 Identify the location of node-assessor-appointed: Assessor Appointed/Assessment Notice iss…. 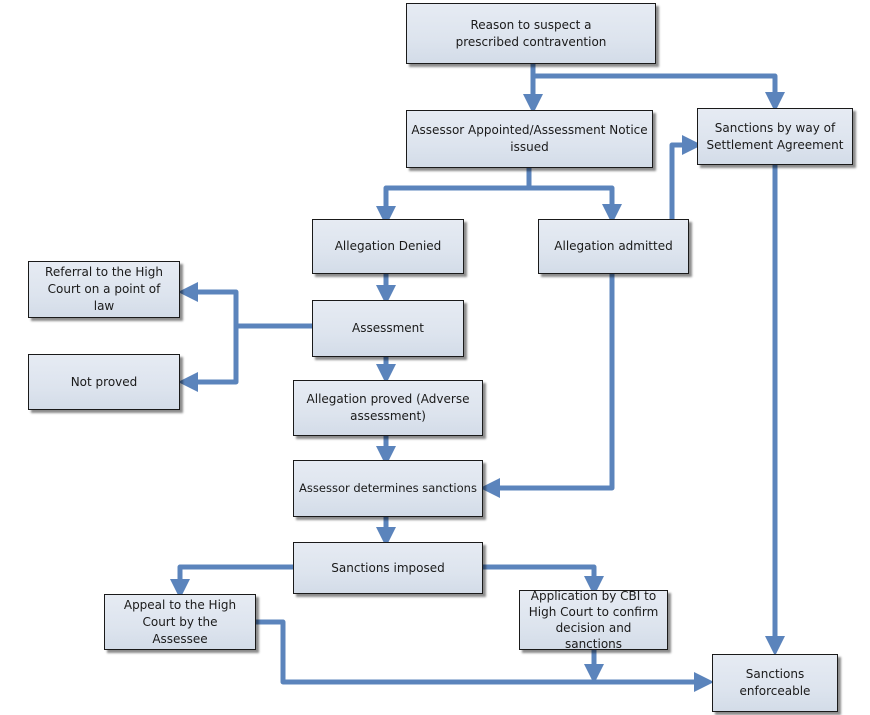
(529, 139).